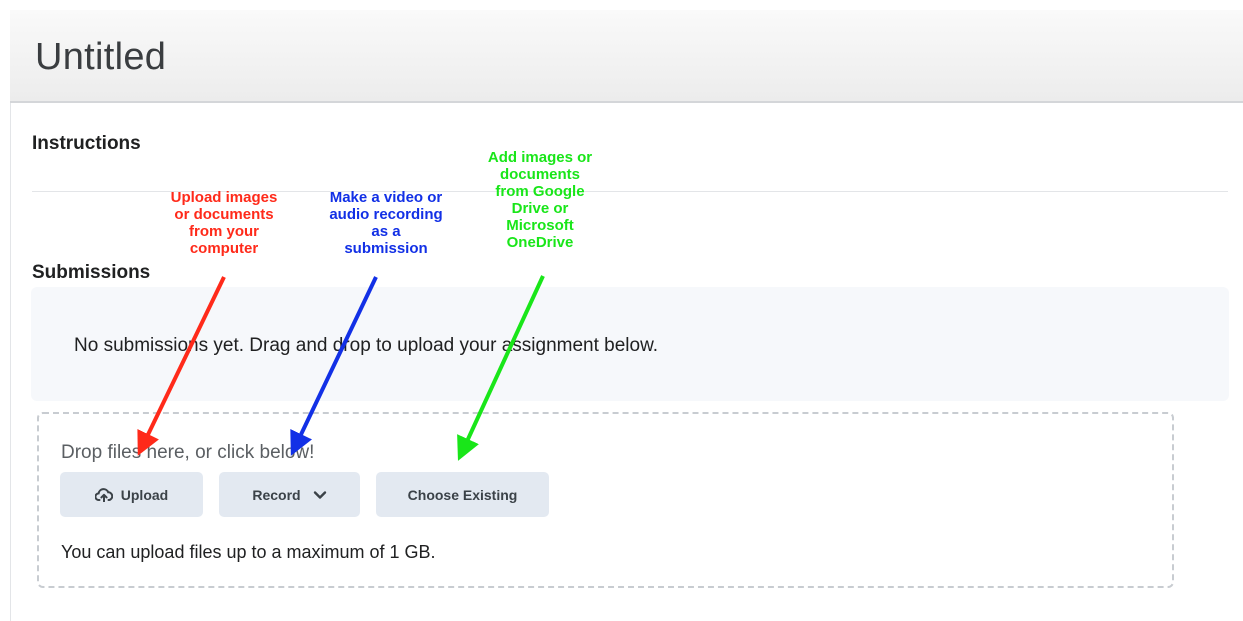  I want to click on drop-hint: Drop files here, or click below!, so click(188, 452).